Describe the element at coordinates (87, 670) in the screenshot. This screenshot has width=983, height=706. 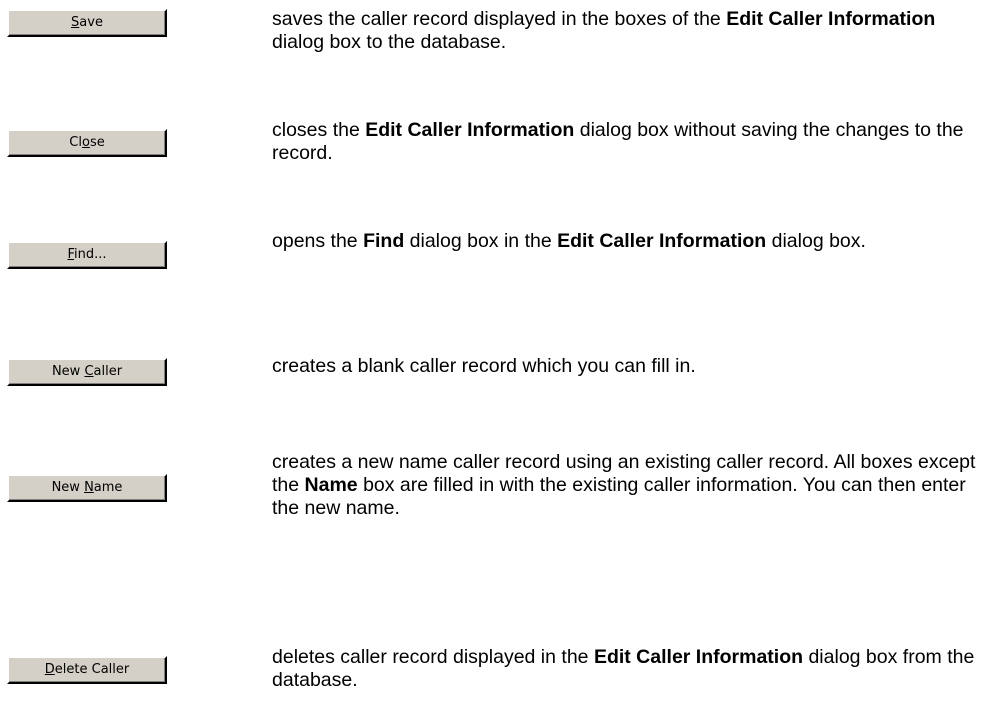
I see `delete-caller-button: Delete Caller` at that location.